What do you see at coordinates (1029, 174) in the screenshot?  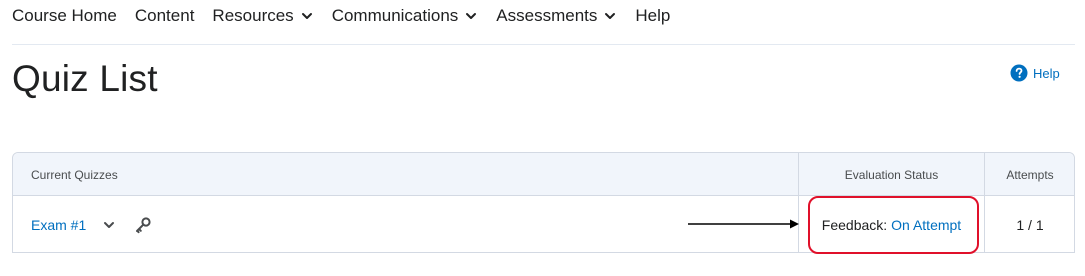 I see `column-header-attempts: Attempts` at bounding box center [1029, 174].